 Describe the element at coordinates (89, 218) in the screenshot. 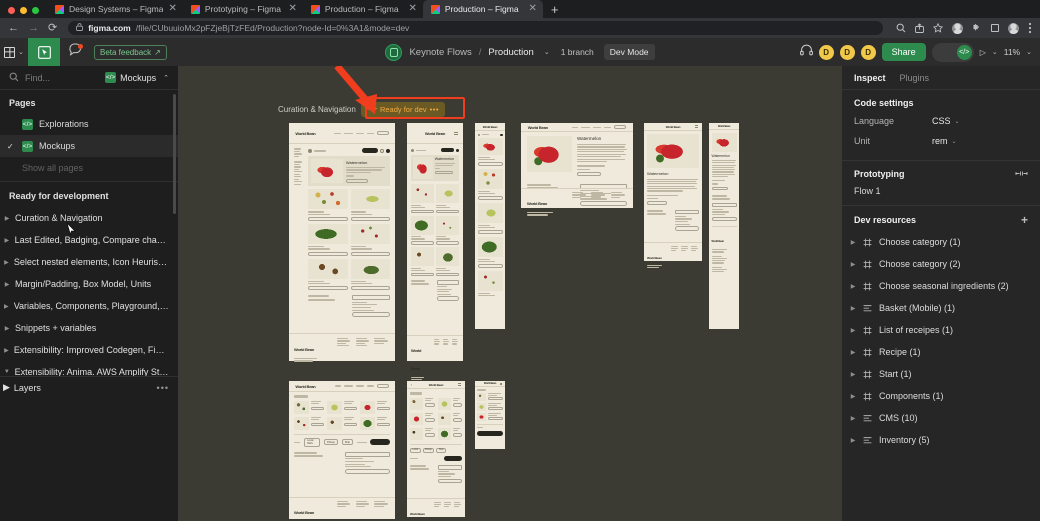

I see `sidebar-item-curation-navigation: ▶ Curation & Navigation` at that location.